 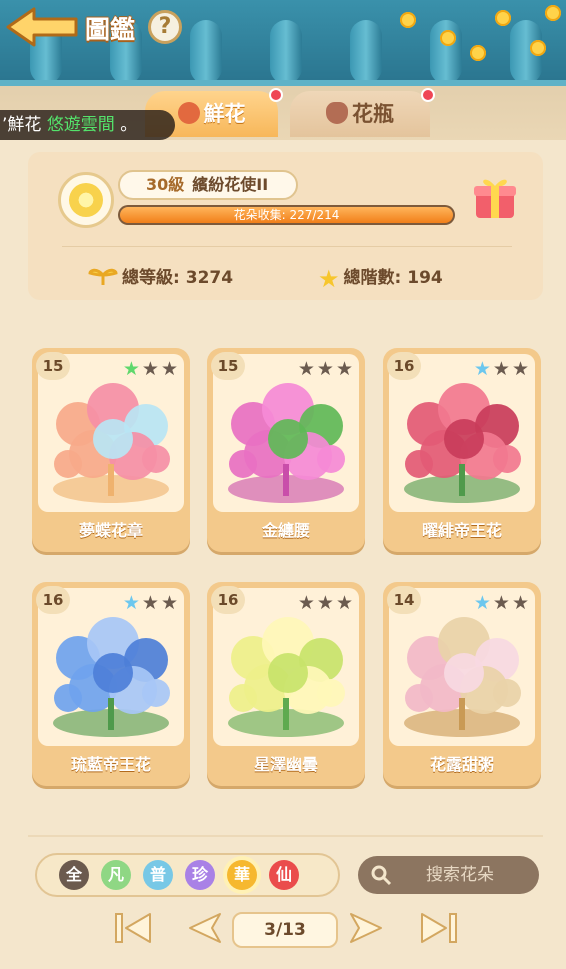 I want to click on ticker-highlight: 悠遊雲間, so click(x=80, y=125).